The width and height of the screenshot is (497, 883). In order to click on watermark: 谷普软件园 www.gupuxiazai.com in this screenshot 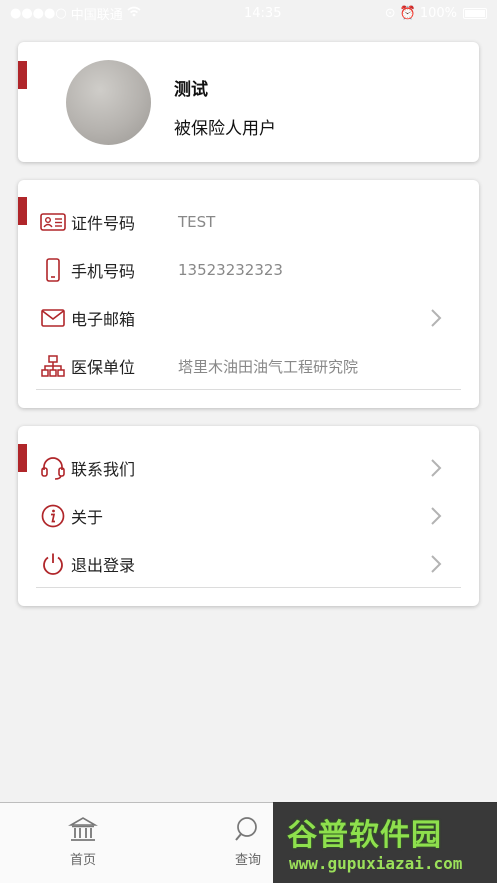, I will do `click(385, 842)`.